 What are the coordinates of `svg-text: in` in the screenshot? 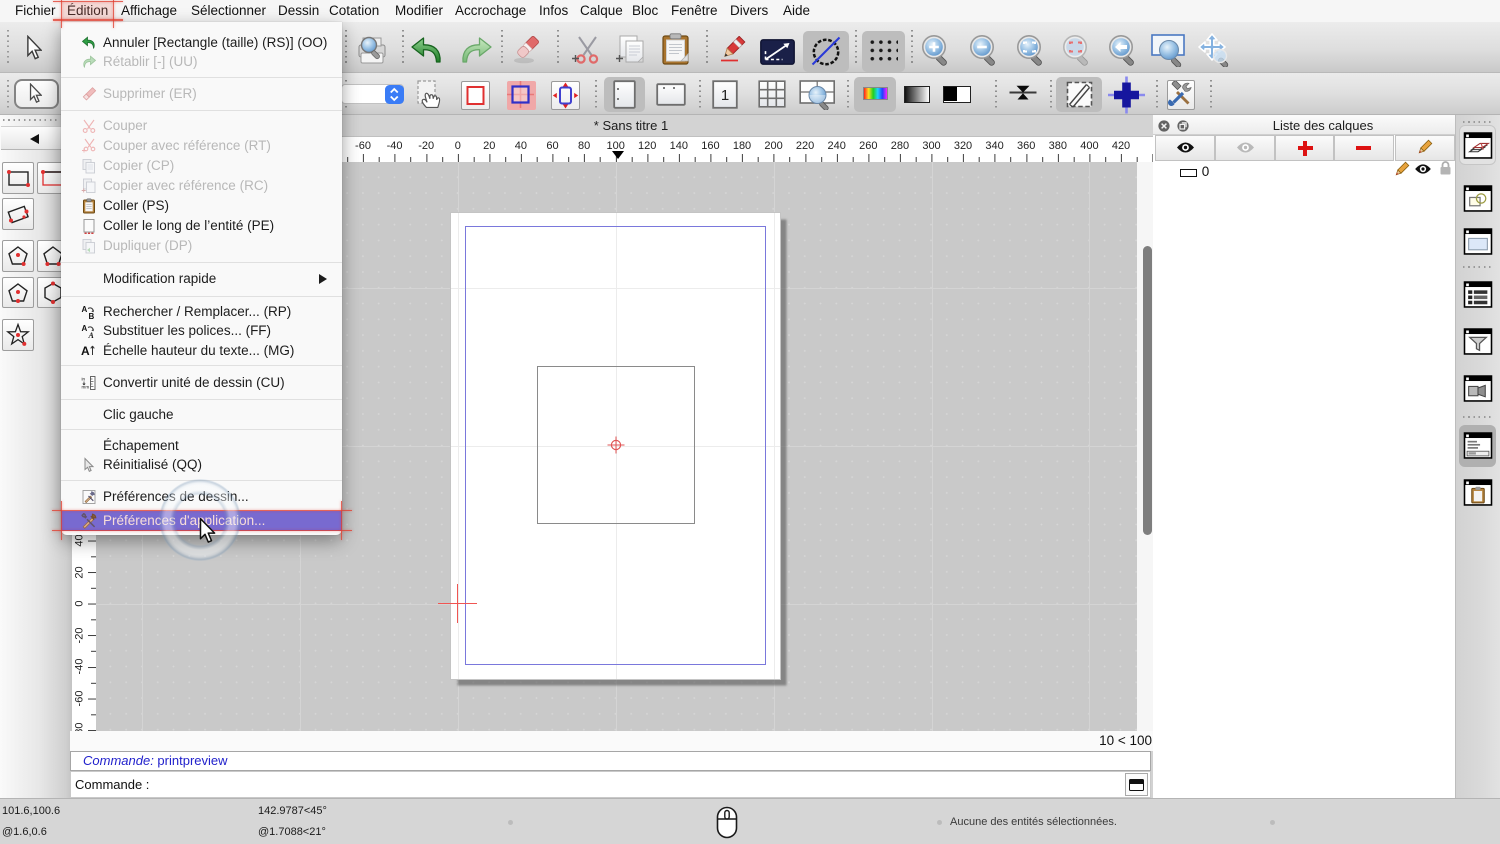 It's located at (84, 379).